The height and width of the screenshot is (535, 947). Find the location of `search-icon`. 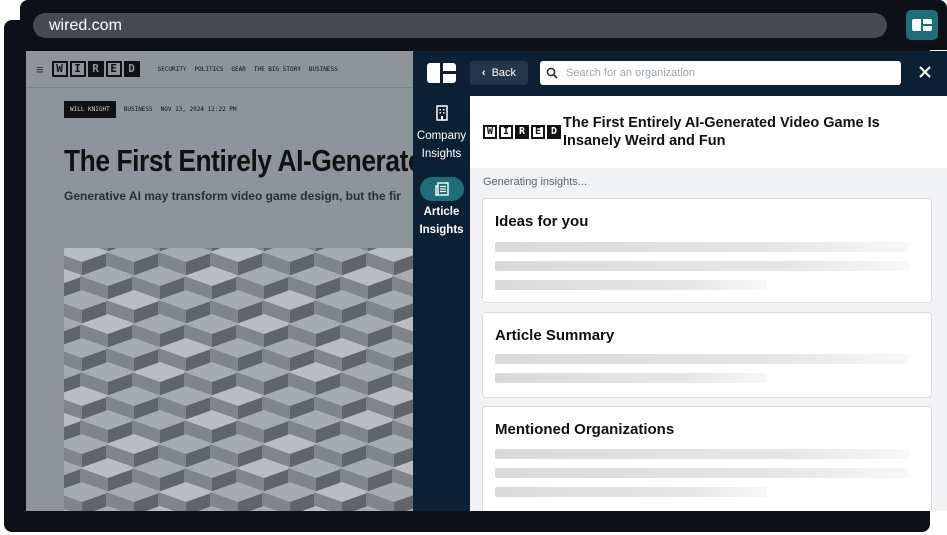

search-icon is located at coordinates (552, 73).